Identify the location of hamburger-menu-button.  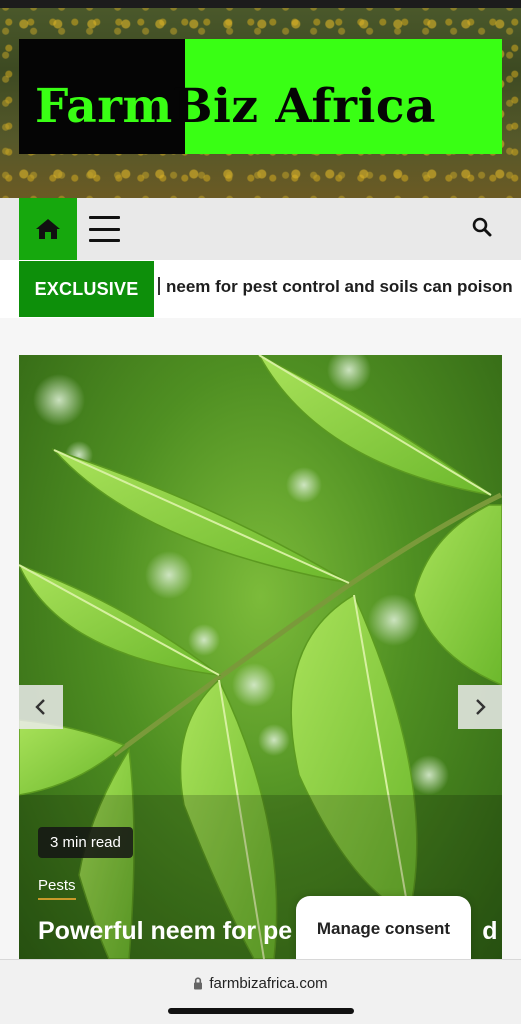
(104, 229).